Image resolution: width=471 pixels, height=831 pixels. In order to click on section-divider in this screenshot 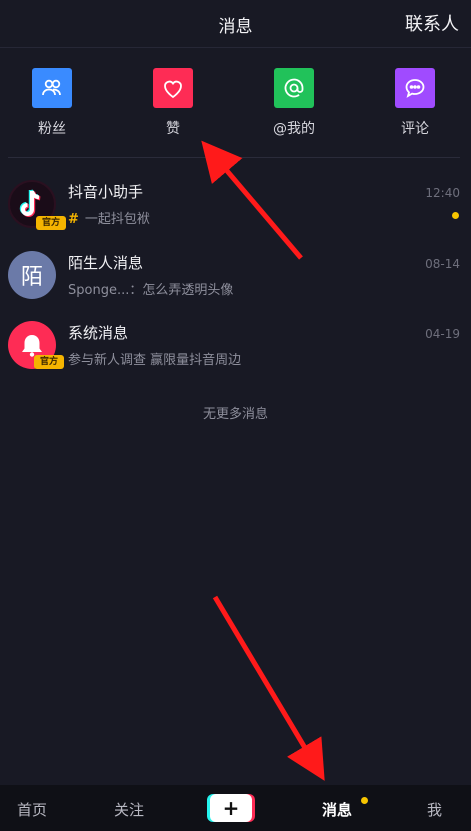, I will do `click(234, 157)`.